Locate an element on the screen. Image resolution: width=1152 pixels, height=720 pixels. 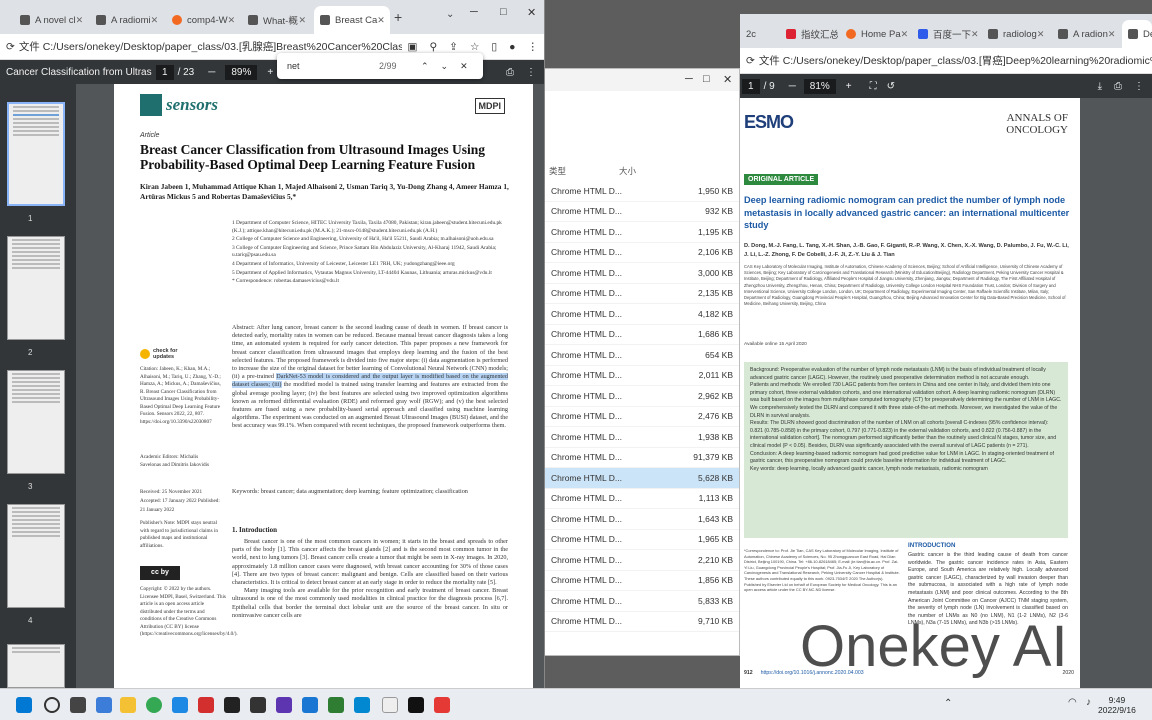
browser-tab: A novel cl ✕ is located at coordinates (50, 20).